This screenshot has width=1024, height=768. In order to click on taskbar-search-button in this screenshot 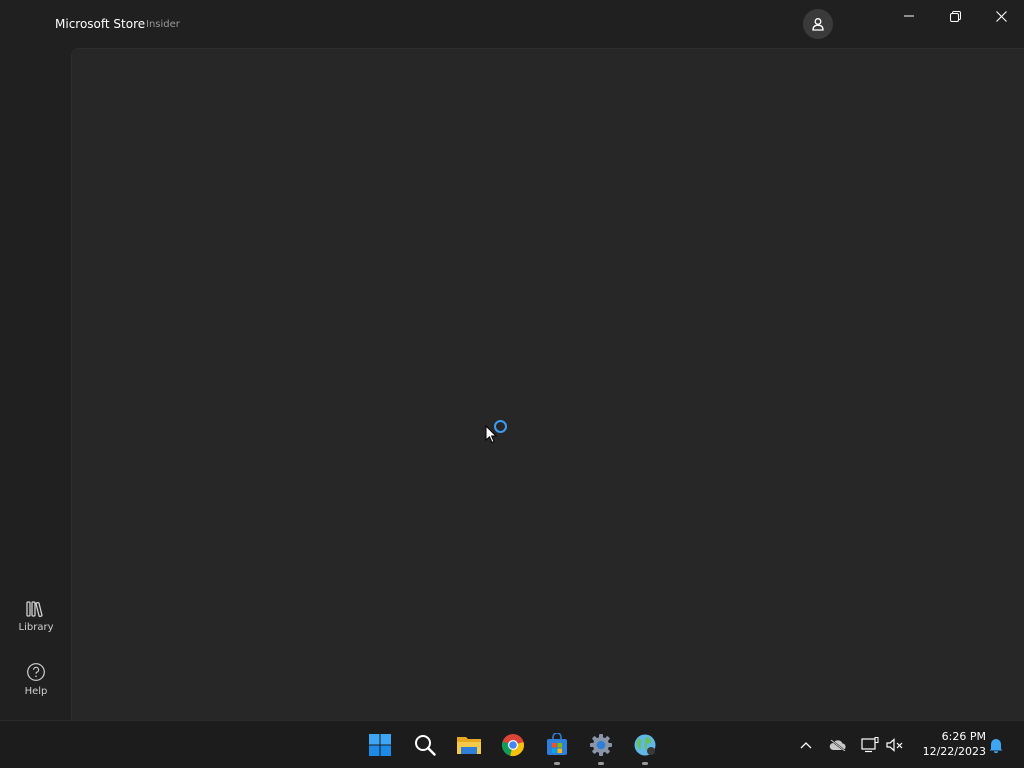, I will do `click(425, 745)`.